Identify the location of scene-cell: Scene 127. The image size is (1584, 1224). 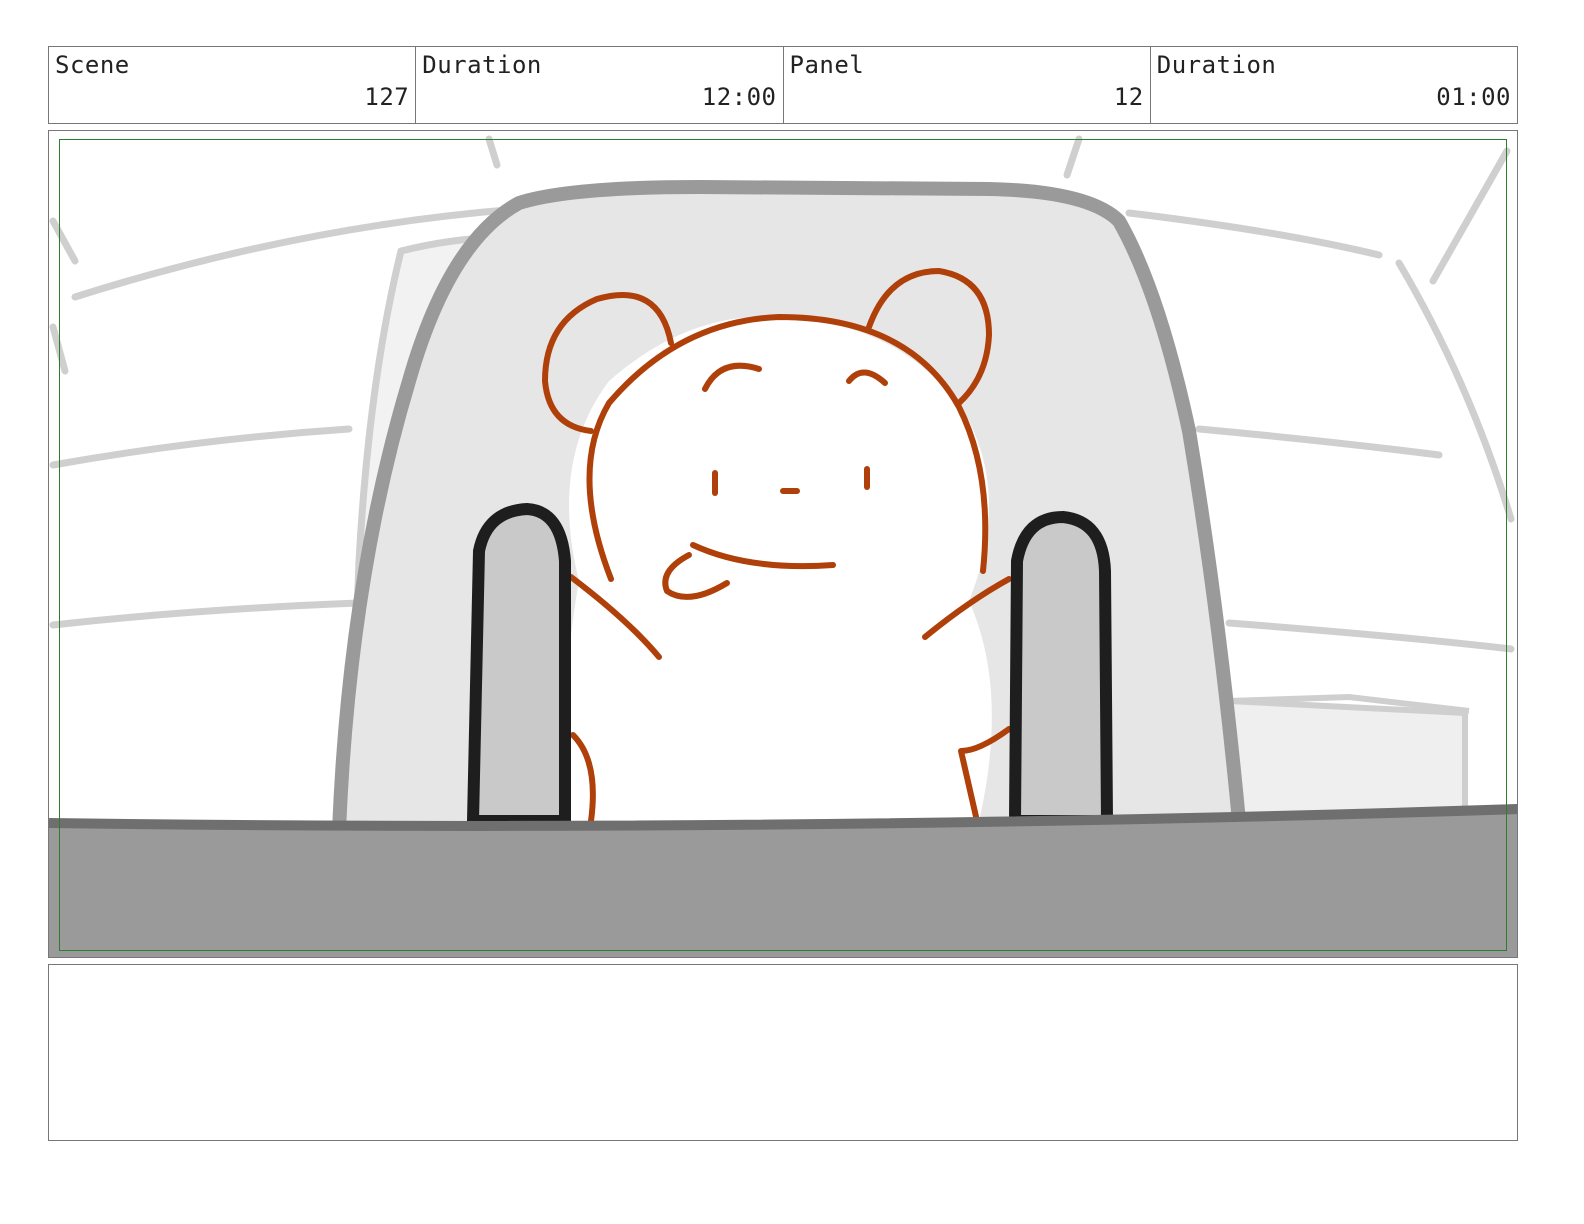
(233, 85).